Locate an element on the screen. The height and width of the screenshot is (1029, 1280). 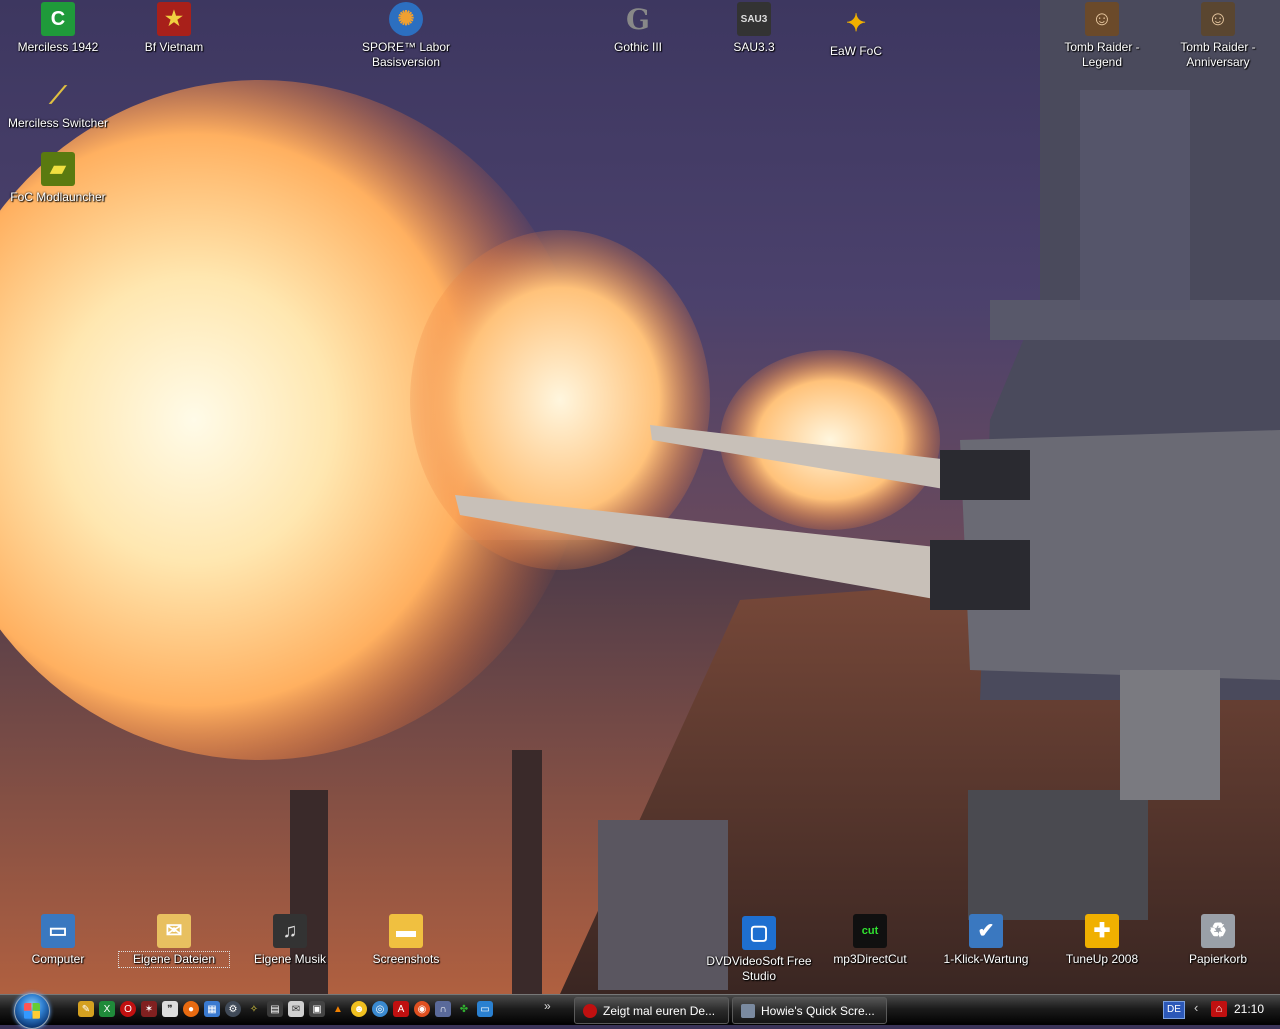
show-hidden-icons-button: ‹ is located at coordinates (1196, 1007).